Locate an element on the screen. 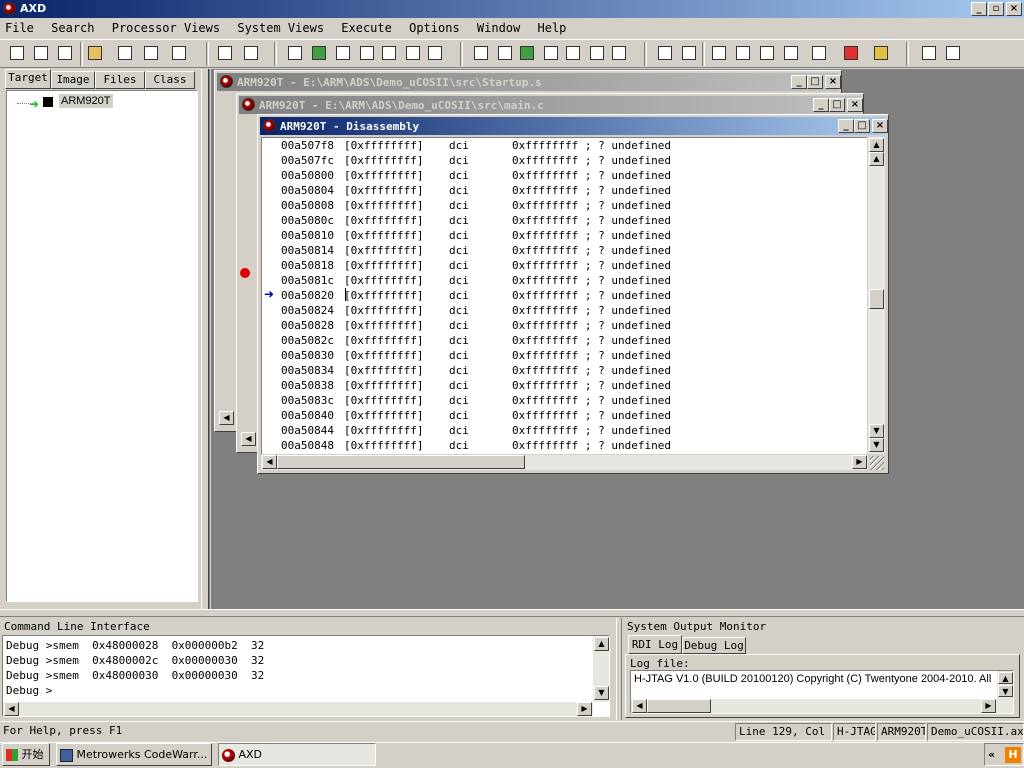 The image size is (1024, 768). menu-processor-views: Processor Views is located at coordinates (166, 28).